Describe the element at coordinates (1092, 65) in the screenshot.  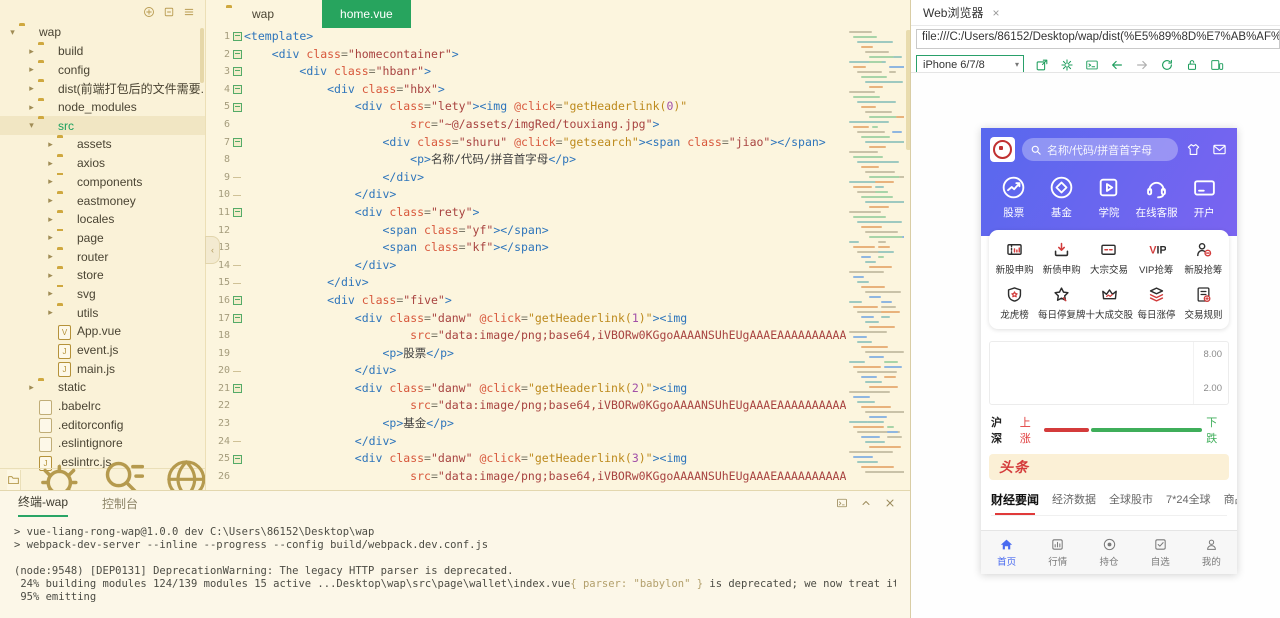
I see `devtools-icon` at that location.